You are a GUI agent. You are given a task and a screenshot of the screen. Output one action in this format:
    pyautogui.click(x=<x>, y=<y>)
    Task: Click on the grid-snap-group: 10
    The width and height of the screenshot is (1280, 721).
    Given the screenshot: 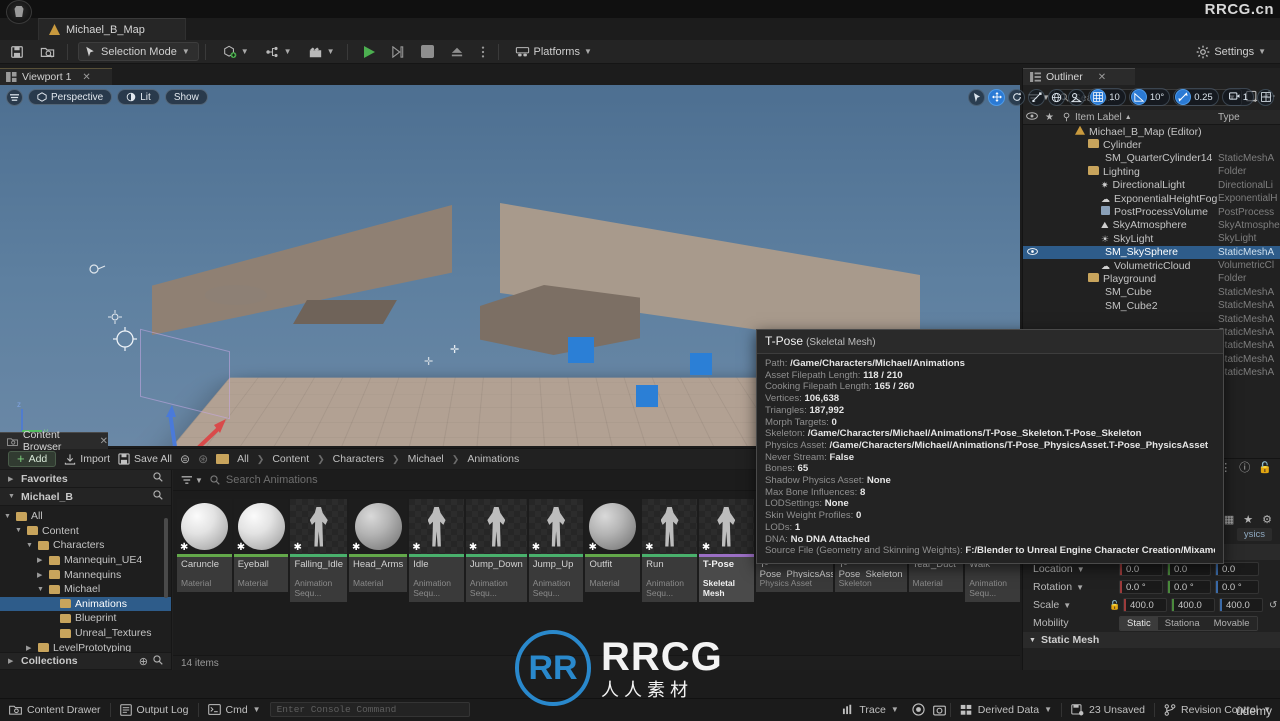 What is the action you would take?
    pyautogui.click(x=1107, y=97)
    